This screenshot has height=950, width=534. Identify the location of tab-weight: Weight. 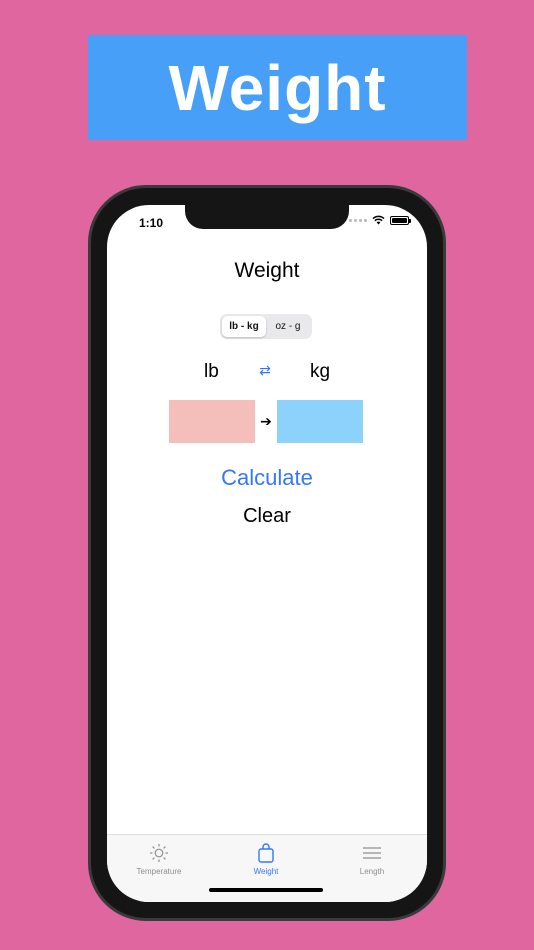
(266, 859).